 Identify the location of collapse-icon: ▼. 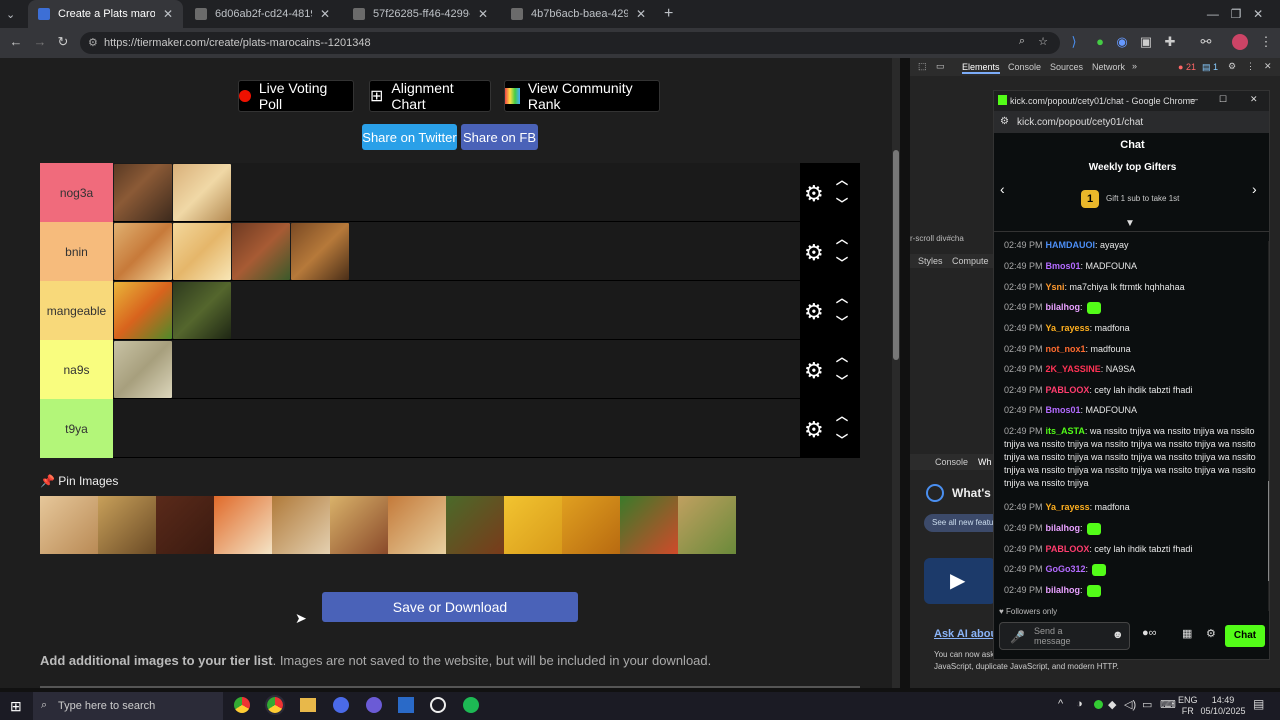
(1130, 223).